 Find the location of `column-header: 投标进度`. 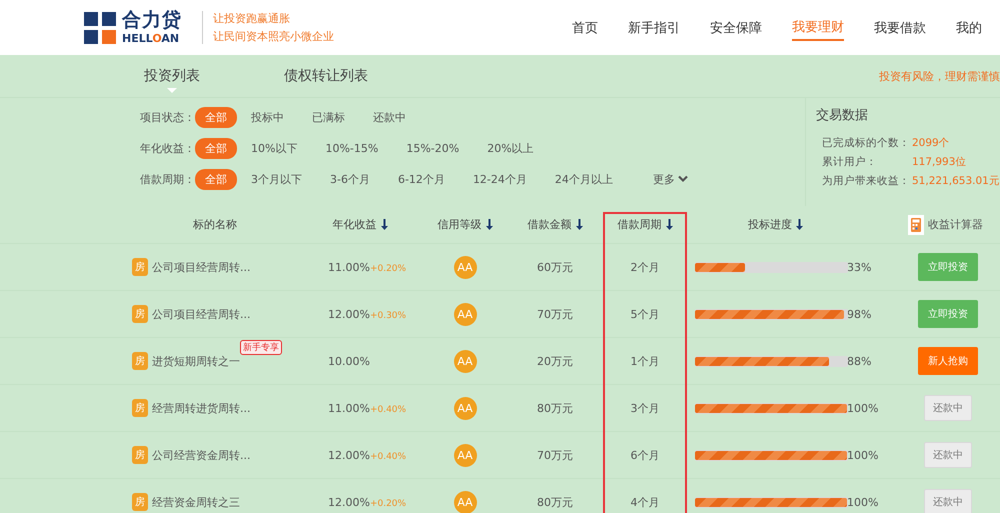

column-header: 投标进度 is located at coordinates (770, 224).